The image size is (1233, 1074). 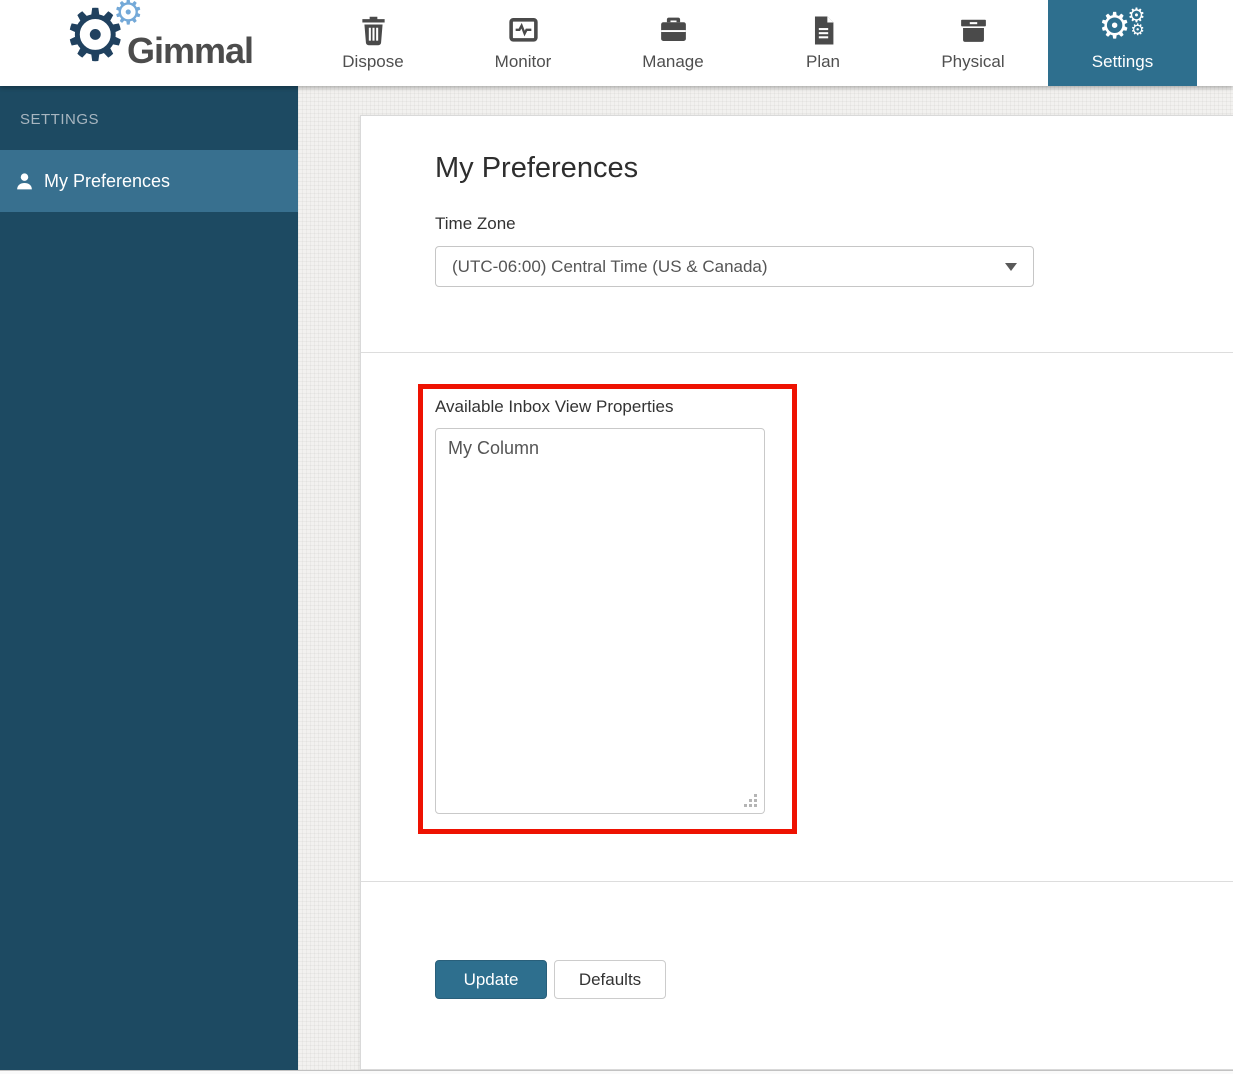 I want to click on nav-label: Physical, so click(x=973, y=61).